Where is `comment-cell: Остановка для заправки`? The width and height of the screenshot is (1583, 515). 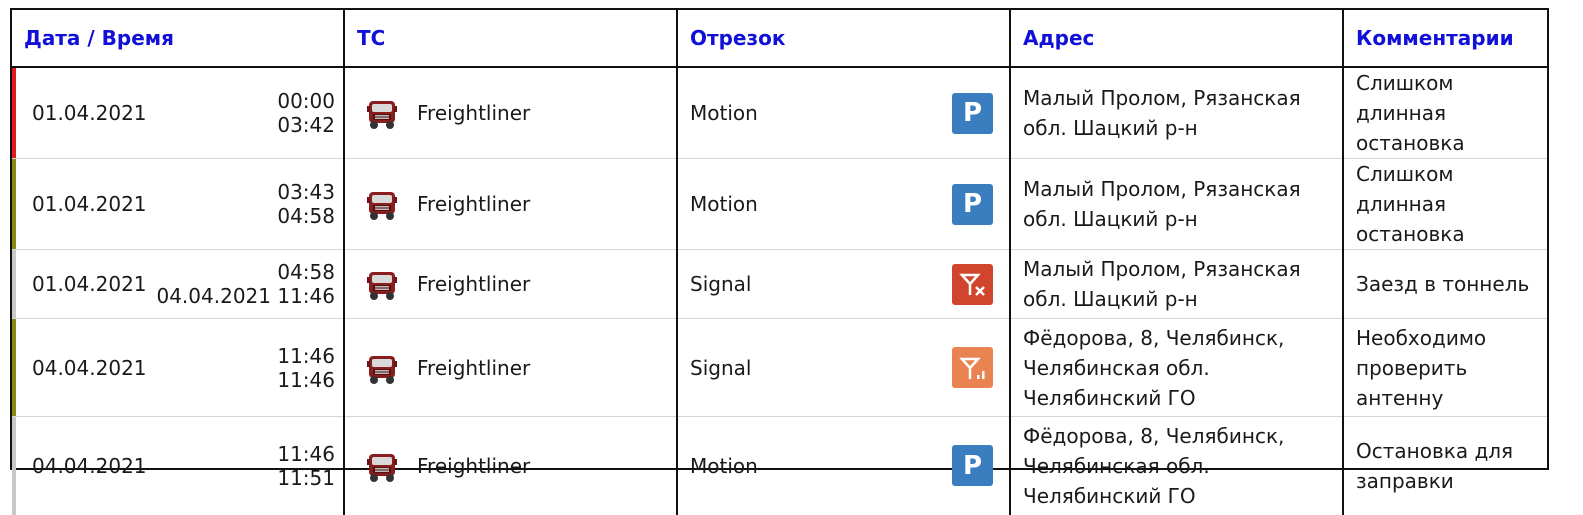 comment-cell: Остановка для заправки is located at coordinates (1445, 466).